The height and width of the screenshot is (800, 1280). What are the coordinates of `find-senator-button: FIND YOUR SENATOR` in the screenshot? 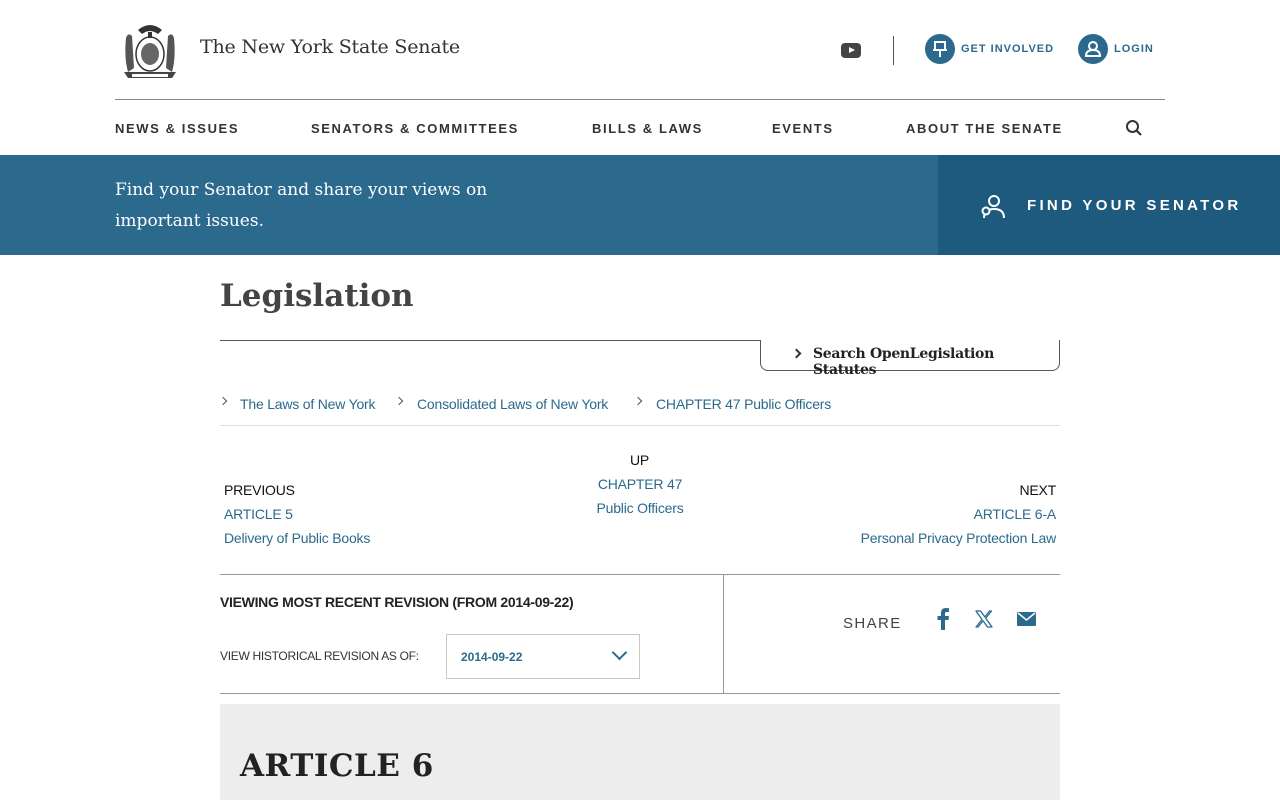 It's located at (1109, 205).